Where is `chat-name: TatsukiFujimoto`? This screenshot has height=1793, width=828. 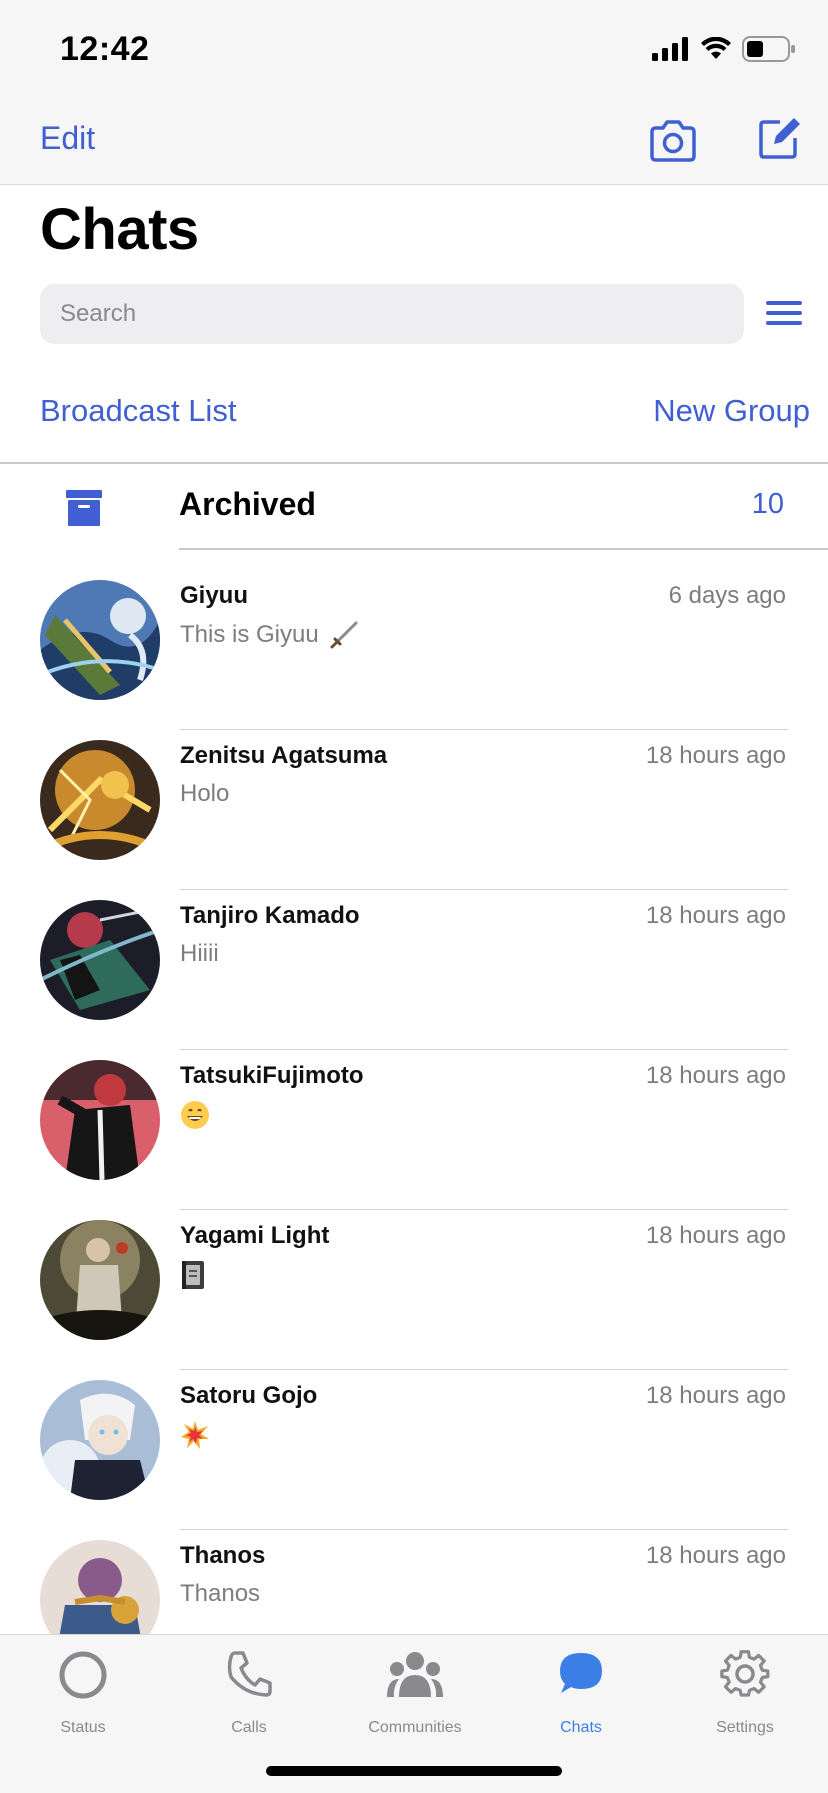
chat-name: TatsukiFujimoto is located at coordinates (272, 1075).